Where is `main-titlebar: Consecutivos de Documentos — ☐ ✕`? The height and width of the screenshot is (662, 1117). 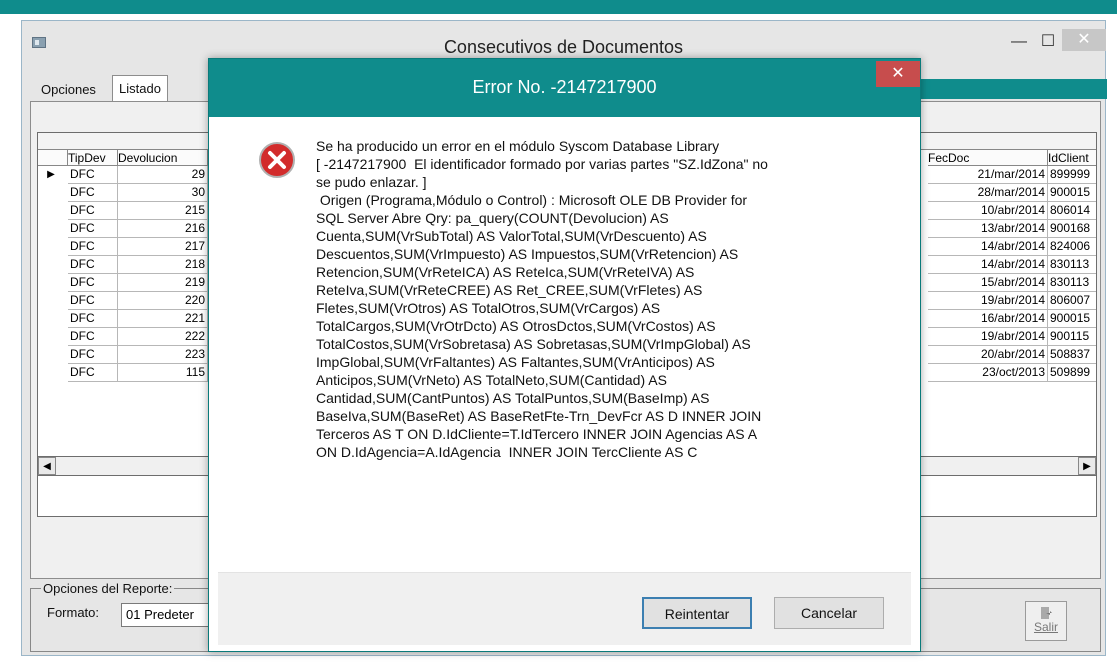
main-titlebar: Consecutivos de Documentos — ☐ ✕ is located at coordinates (564, 40).